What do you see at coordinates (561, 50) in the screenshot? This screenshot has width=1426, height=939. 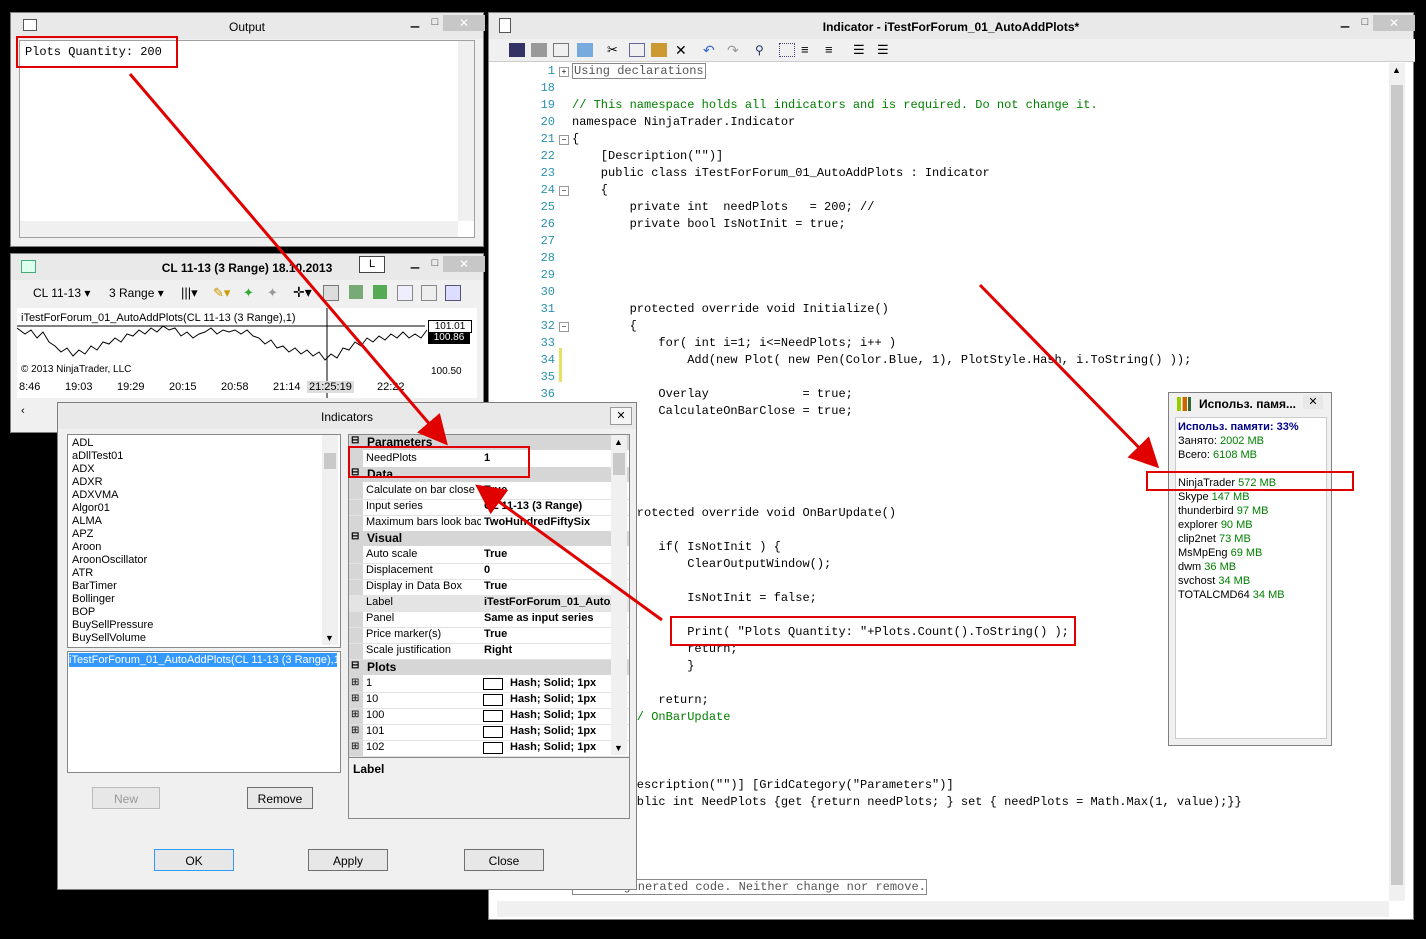 I see `print-preview-icon` at bounding box center [561, 50].